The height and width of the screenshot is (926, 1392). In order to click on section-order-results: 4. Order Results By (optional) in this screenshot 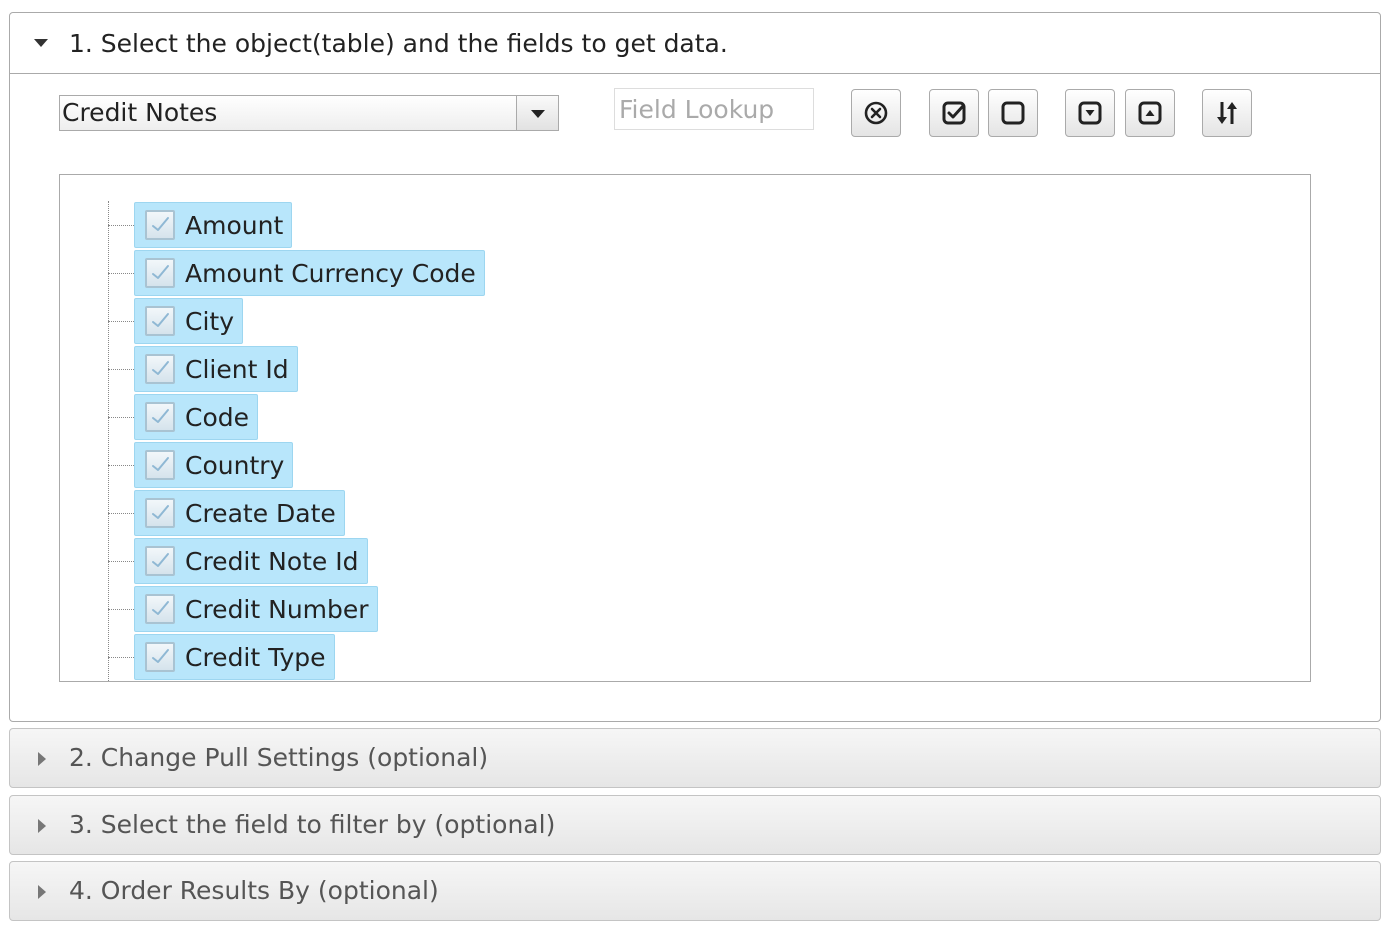, I will do `click(695, 891)`.